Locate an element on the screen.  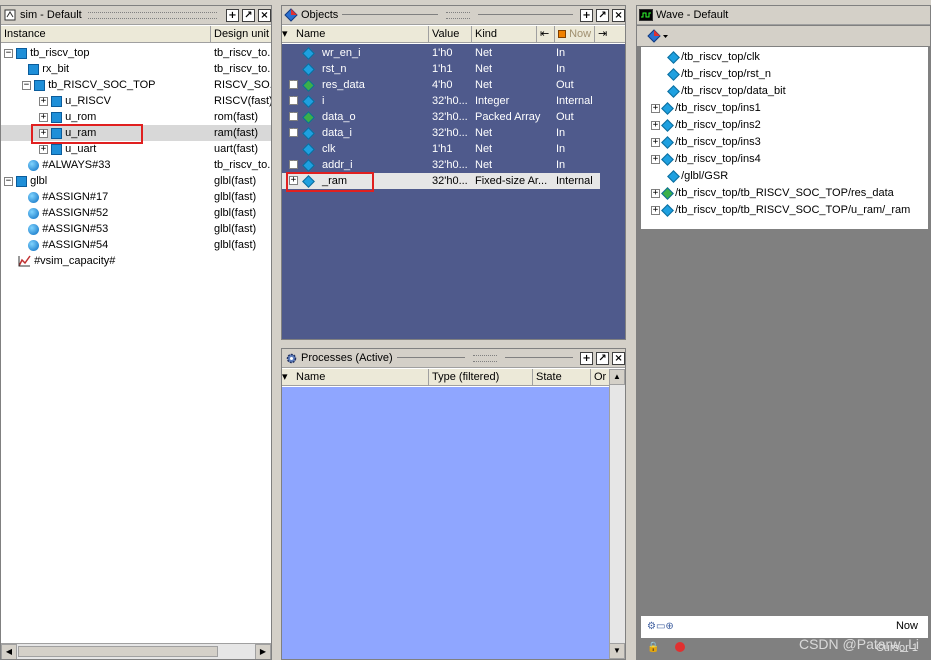
col-state: State is located at coordinates (562, 377).